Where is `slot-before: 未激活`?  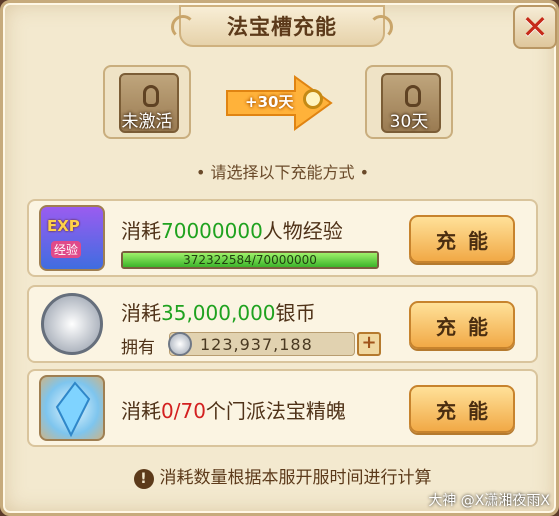 slot-before: 未激活 is located at coordinates (147, 102).